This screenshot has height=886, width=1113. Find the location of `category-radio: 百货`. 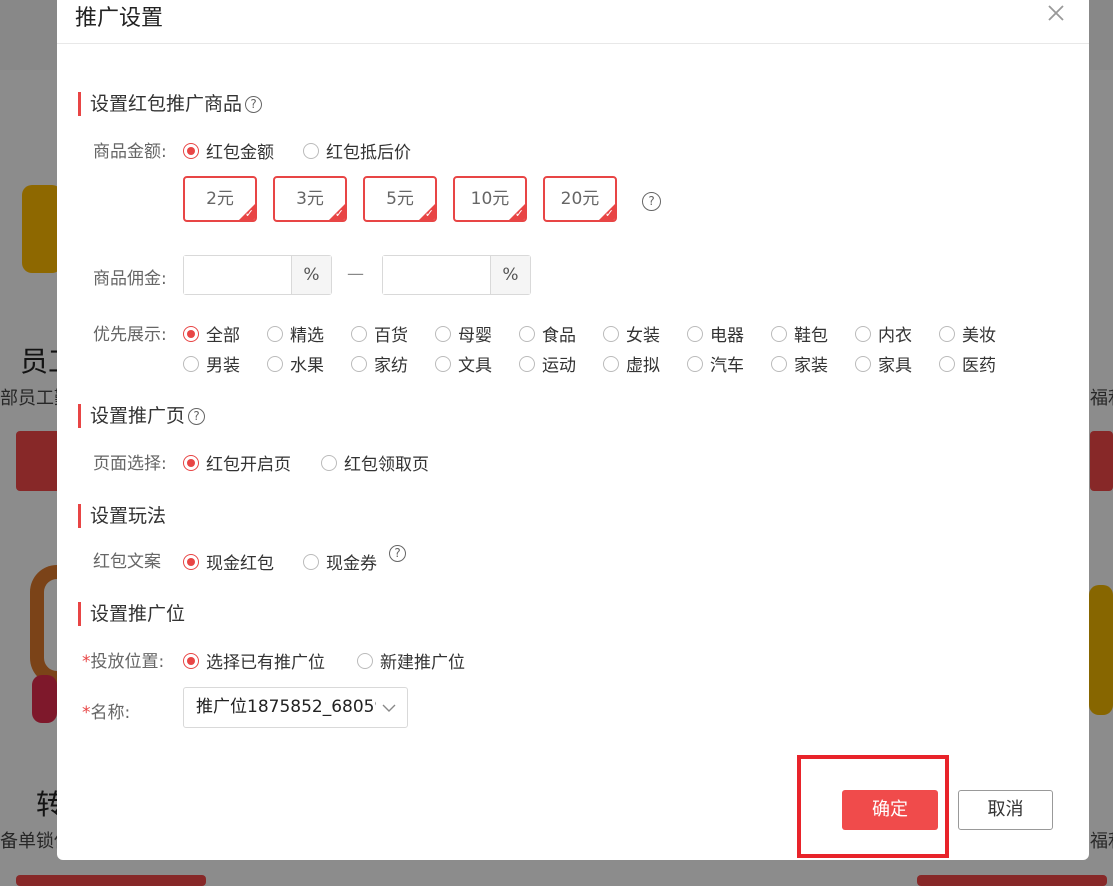

category-radio: 百货 is located at coordinates (379, 333).